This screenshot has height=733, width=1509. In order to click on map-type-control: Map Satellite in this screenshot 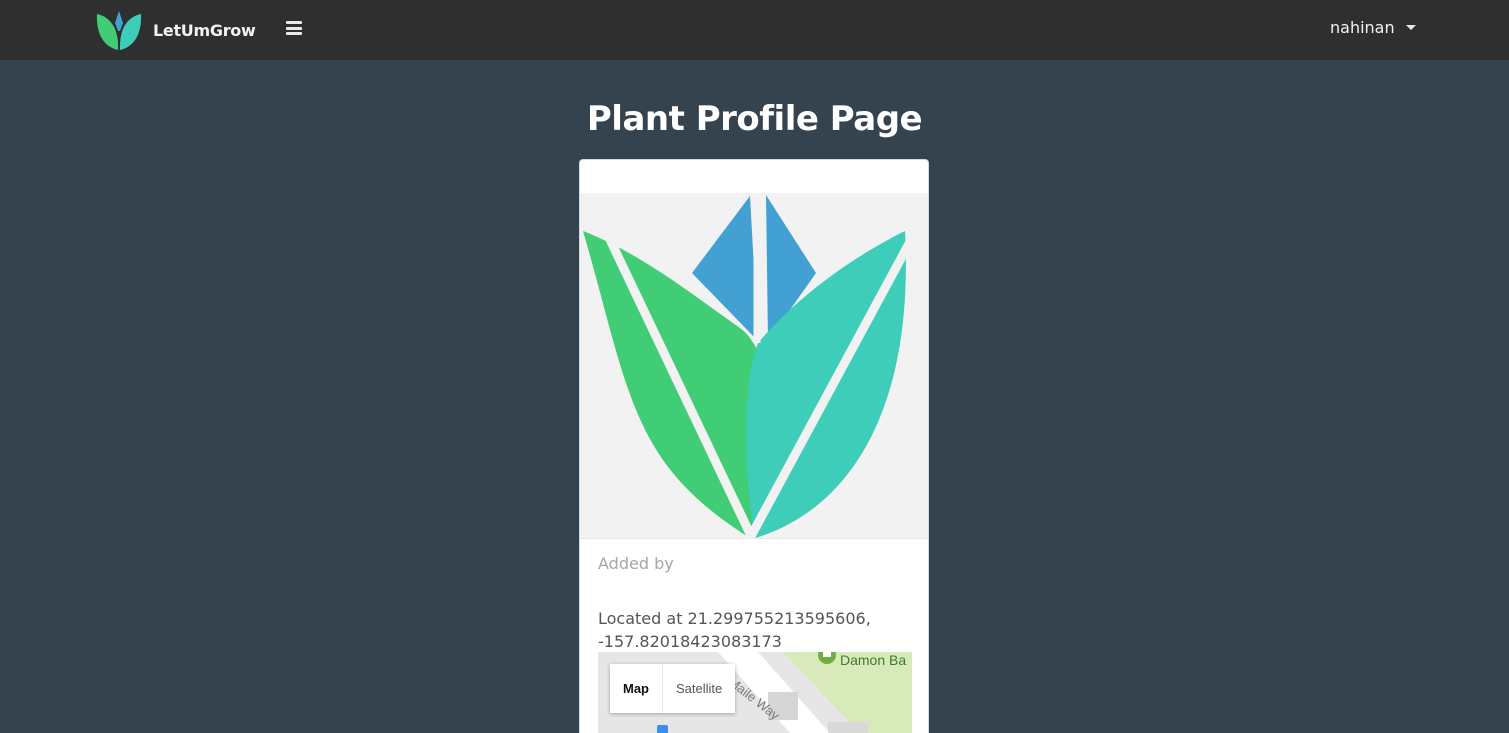, I will do `click(673, 688)`.